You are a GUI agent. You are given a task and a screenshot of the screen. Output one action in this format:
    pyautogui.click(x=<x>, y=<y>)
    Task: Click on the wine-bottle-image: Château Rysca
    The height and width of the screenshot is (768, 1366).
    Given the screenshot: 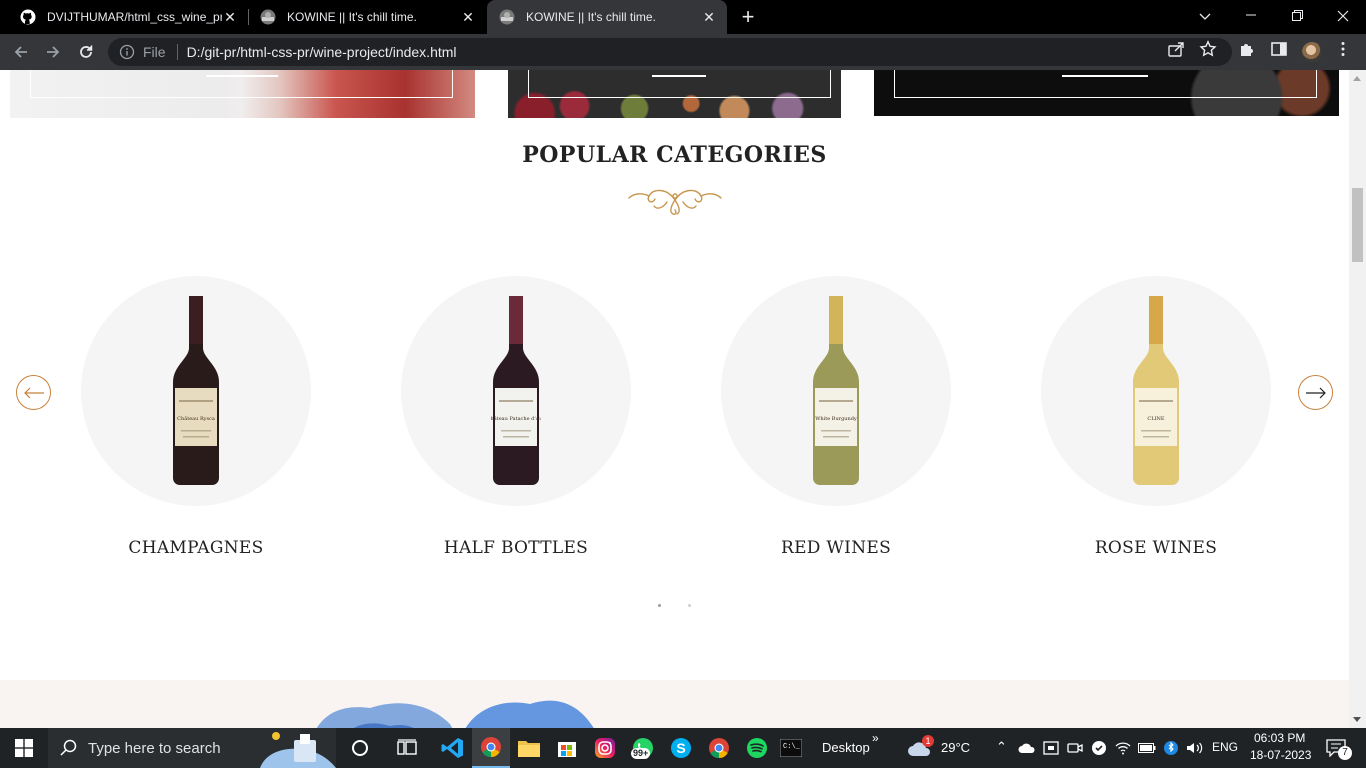 What is the action you would take?
    pyautogui.click(x=196, y=390)
    